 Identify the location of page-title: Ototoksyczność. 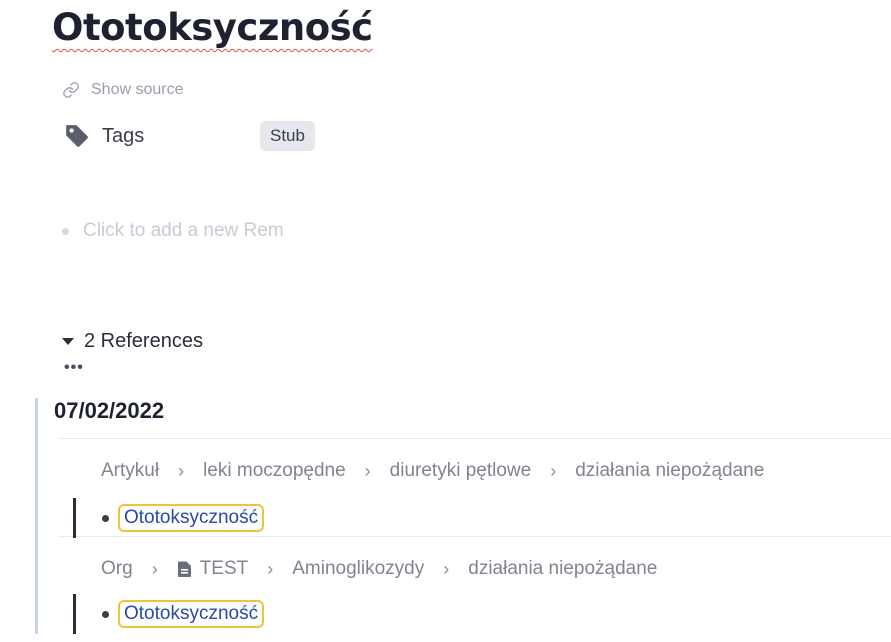
(212, 27).